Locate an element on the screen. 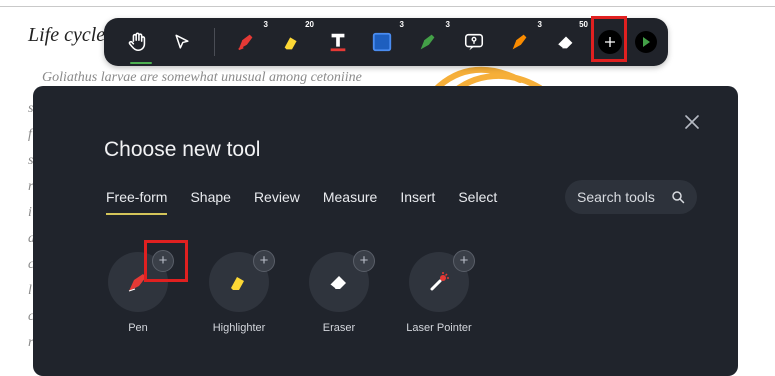 The height and width of the screenshot is (376, 775). orange-pen-button: 3 is located at coordinates (523, 39).